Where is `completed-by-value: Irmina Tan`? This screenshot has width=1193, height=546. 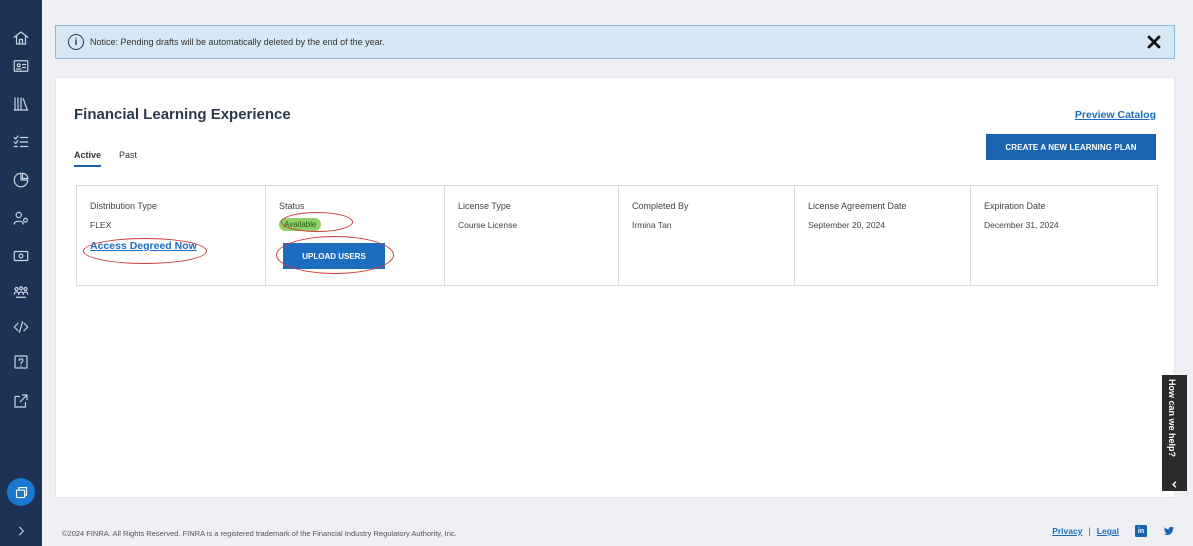 completed-by-value: Irmina Tan is located at coordinates (652, 225).